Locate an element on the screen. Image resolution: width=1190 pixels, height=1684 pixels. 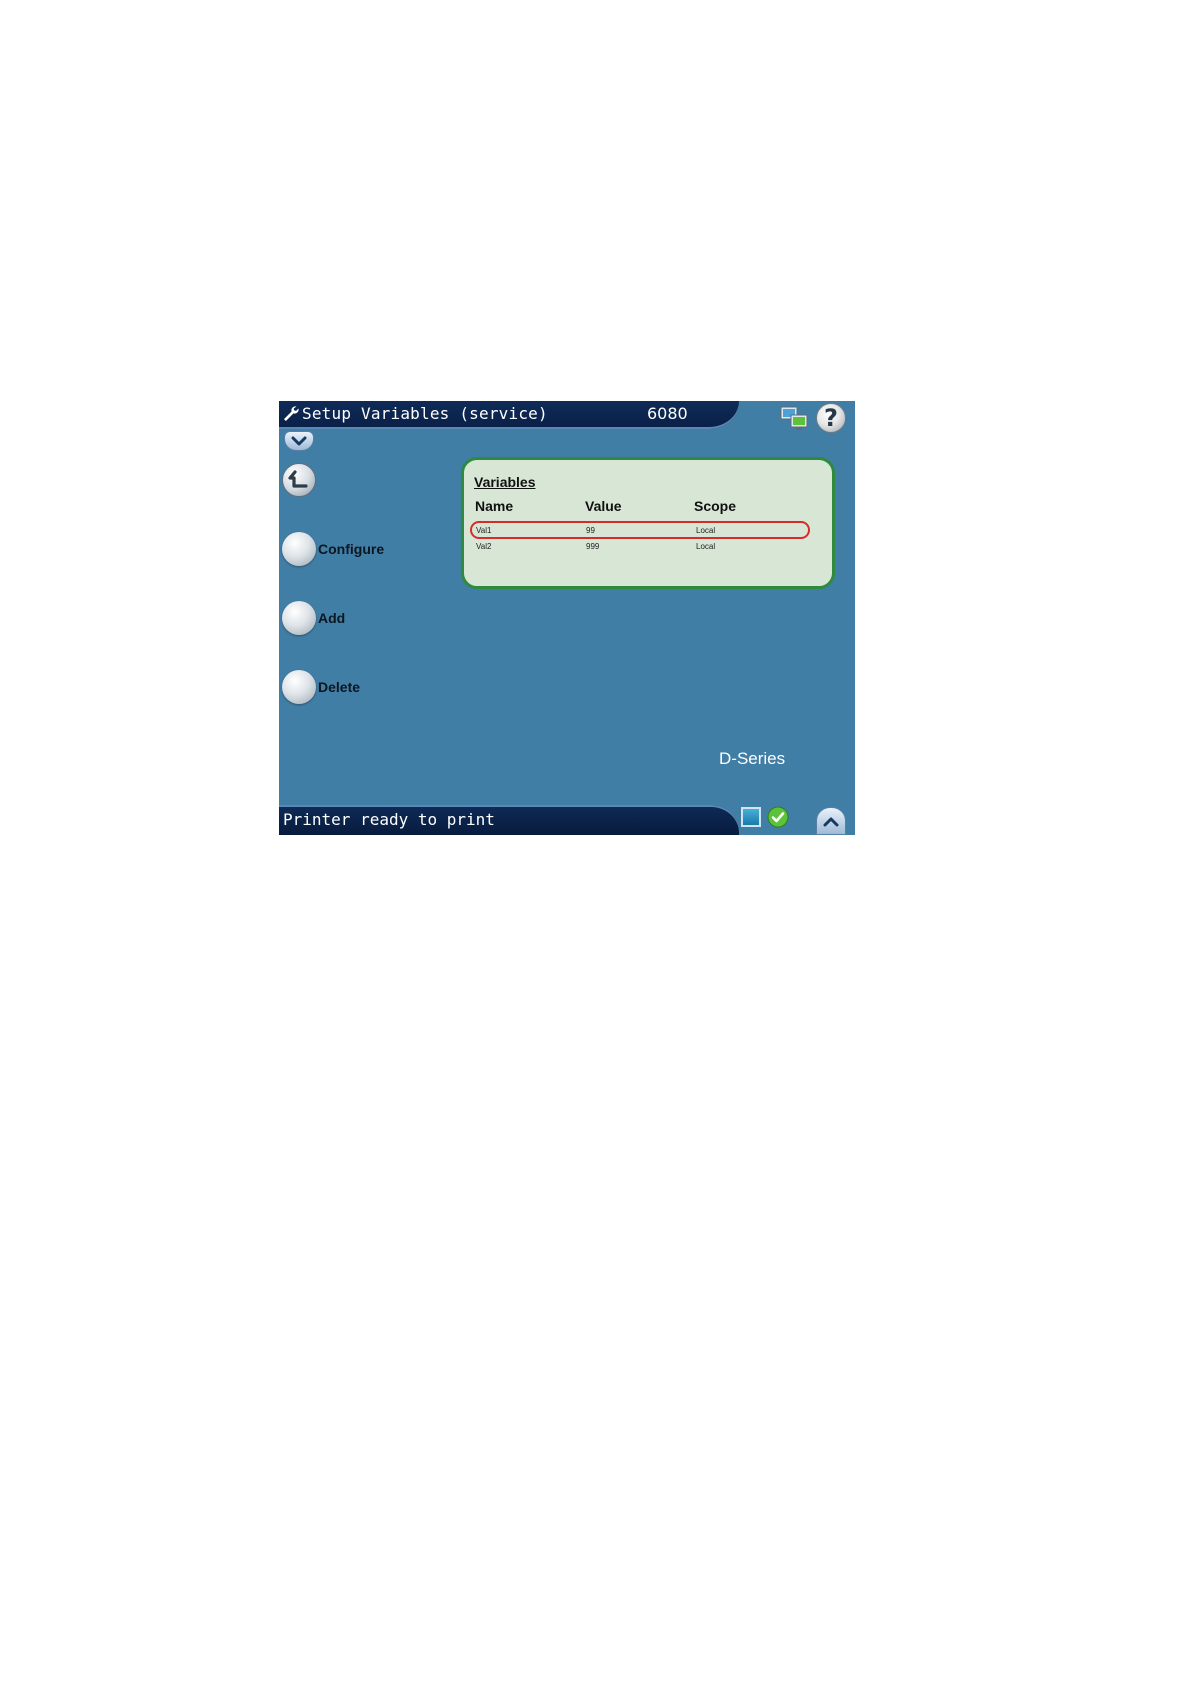
delete-label: Delete is located at coordinates (339, 687).